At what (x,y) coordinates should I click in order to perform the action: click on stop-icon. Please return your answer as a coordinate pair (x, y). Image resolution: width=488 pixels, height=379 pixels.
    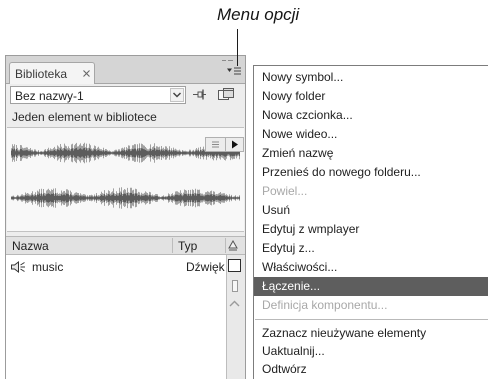
    Looking at the image, I should click on (216, 144).